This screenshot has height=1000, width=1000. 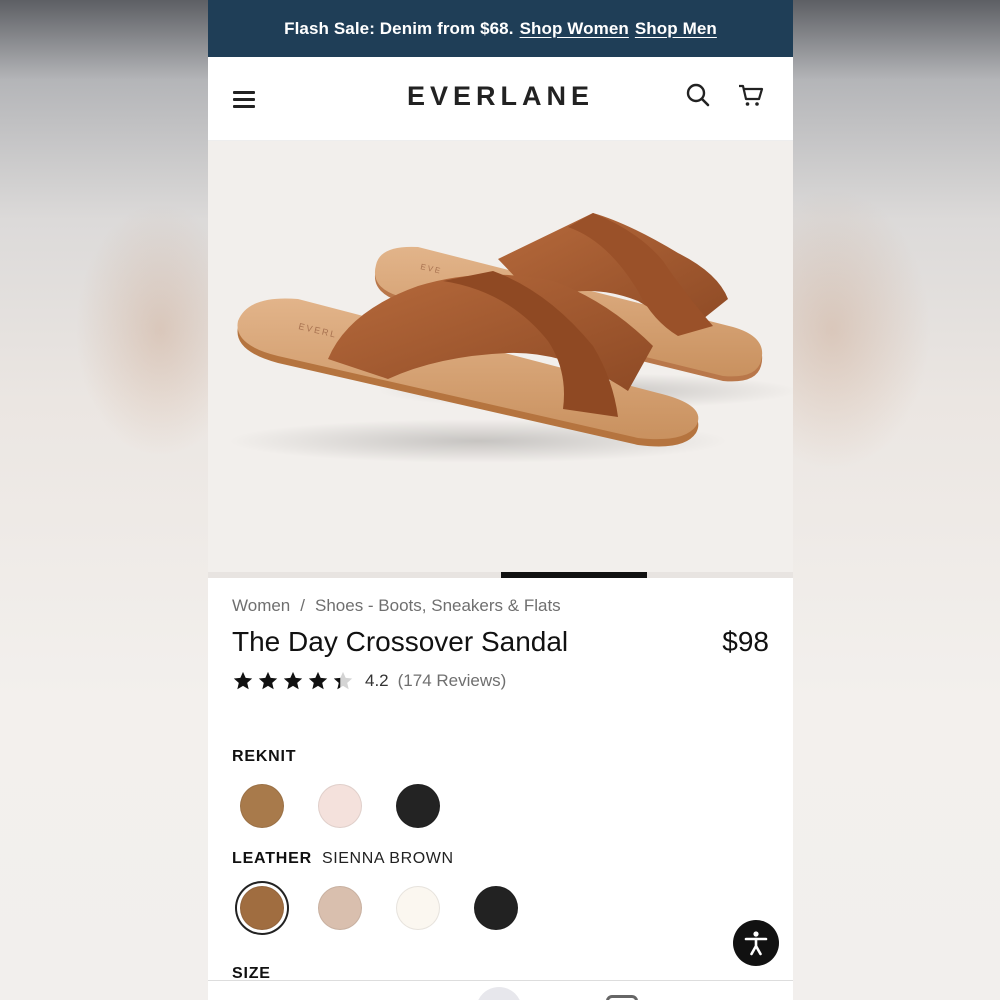 I want to click on product-price: $98, so click(x=745, y=641).